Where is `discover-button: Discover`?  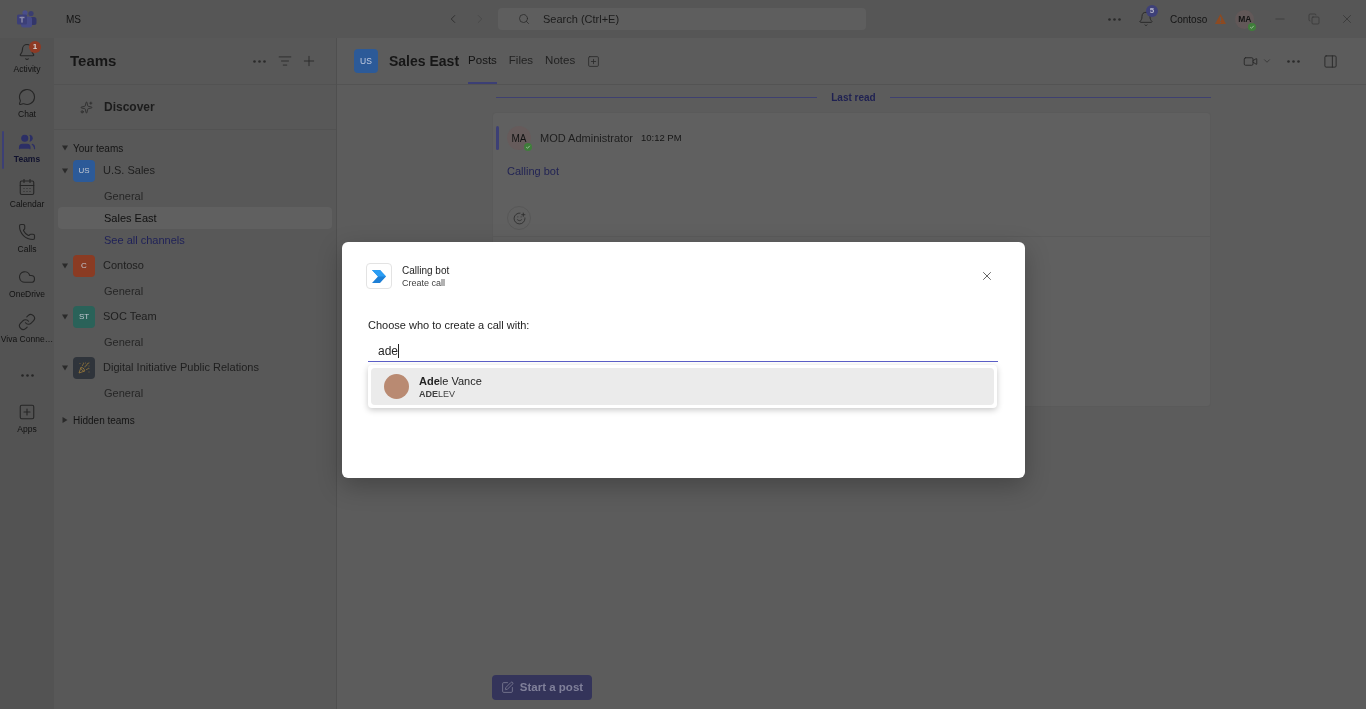 discover-button: Discover is located at coordinates (117, 107).